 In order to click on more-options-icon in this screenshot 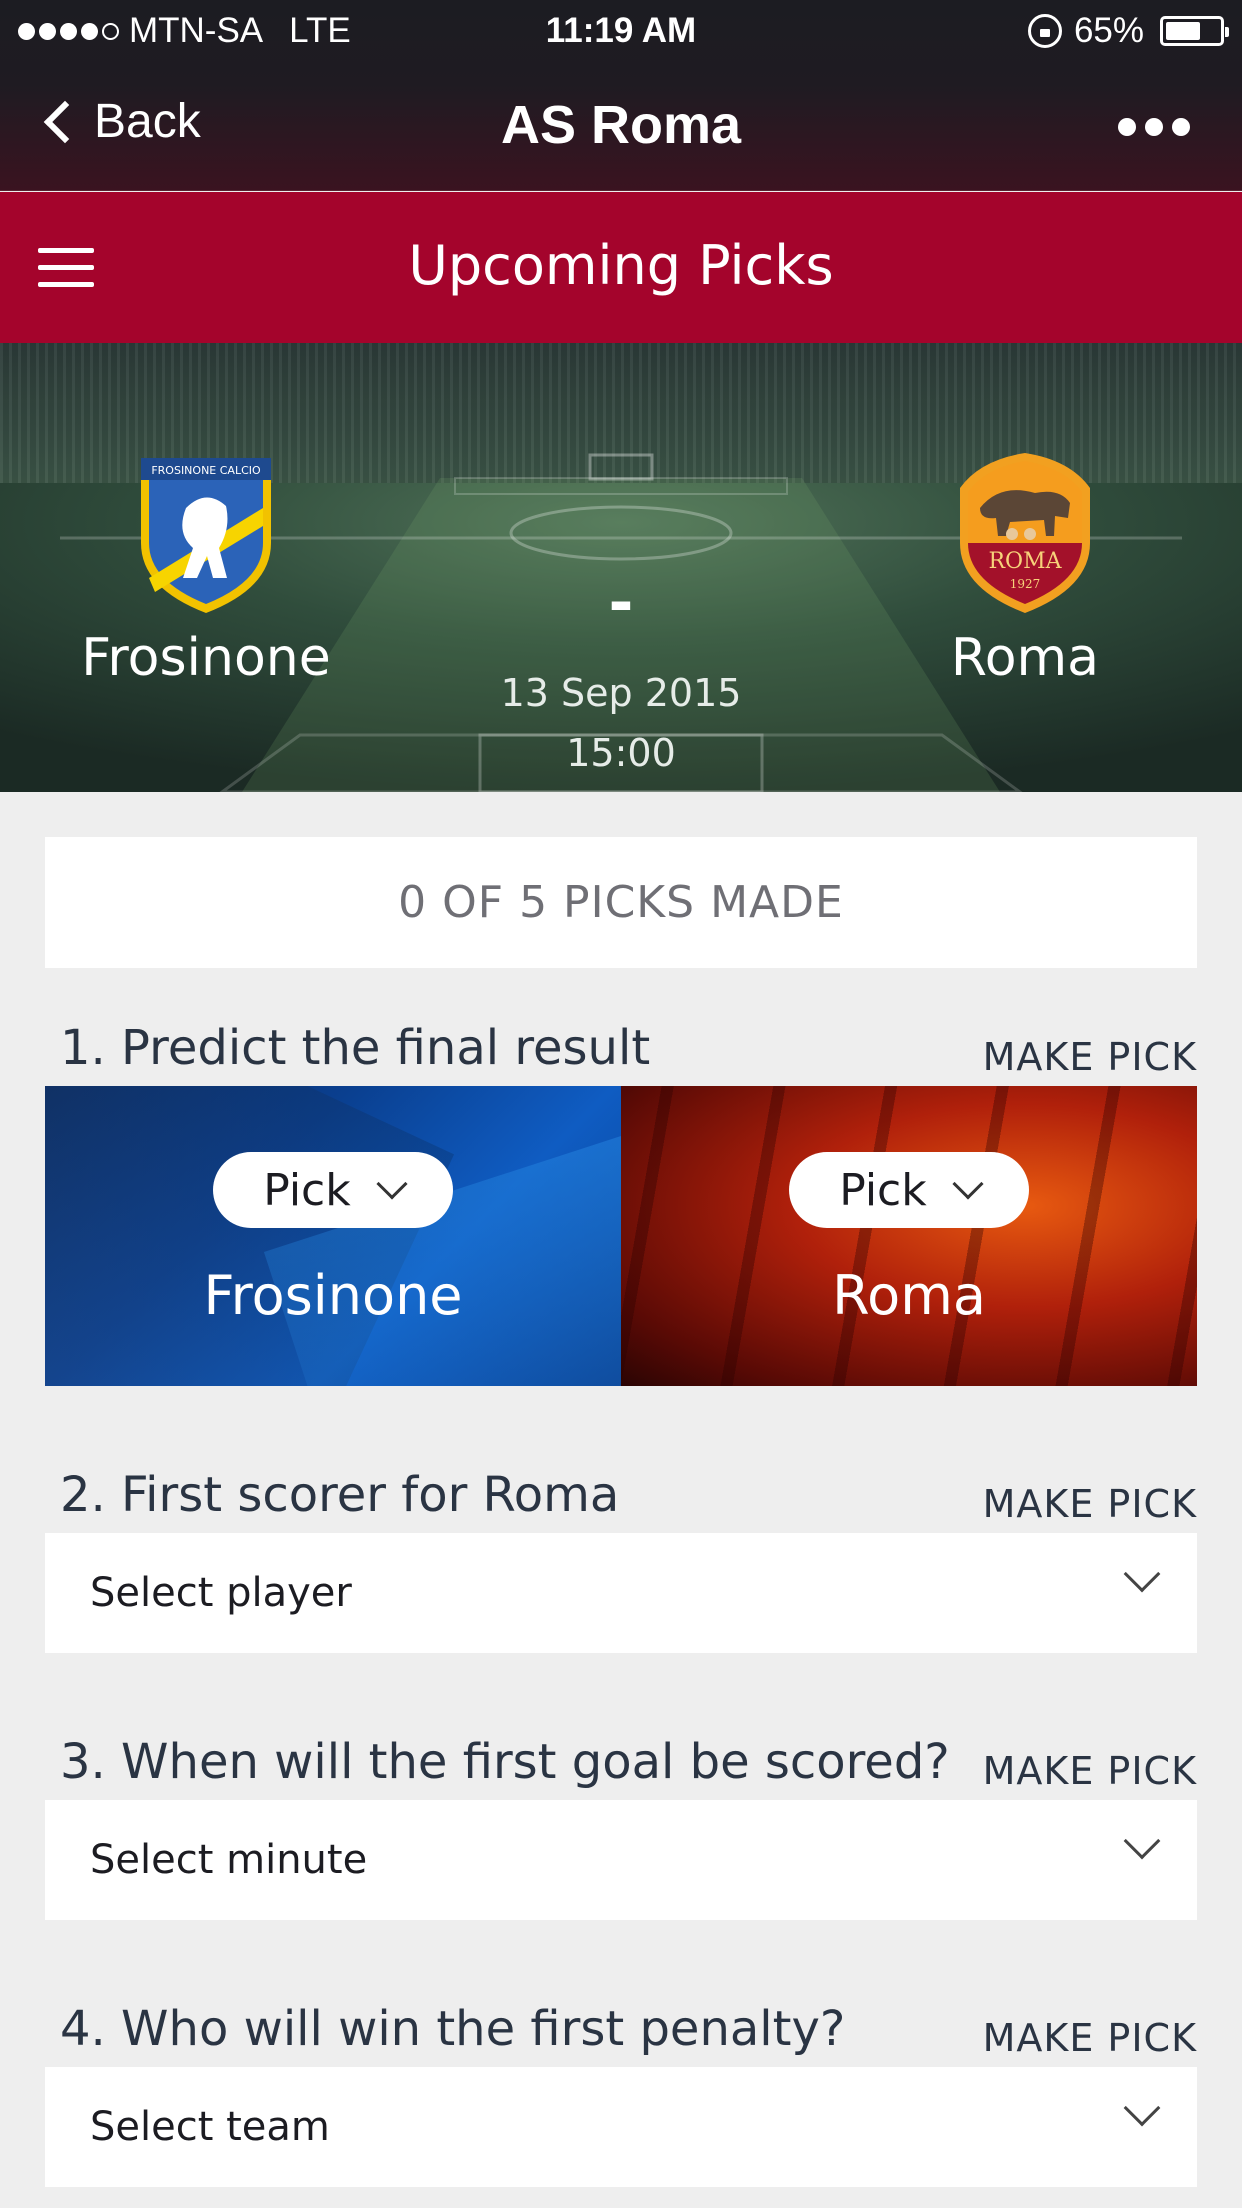, I will do `click(1154, 127)`.